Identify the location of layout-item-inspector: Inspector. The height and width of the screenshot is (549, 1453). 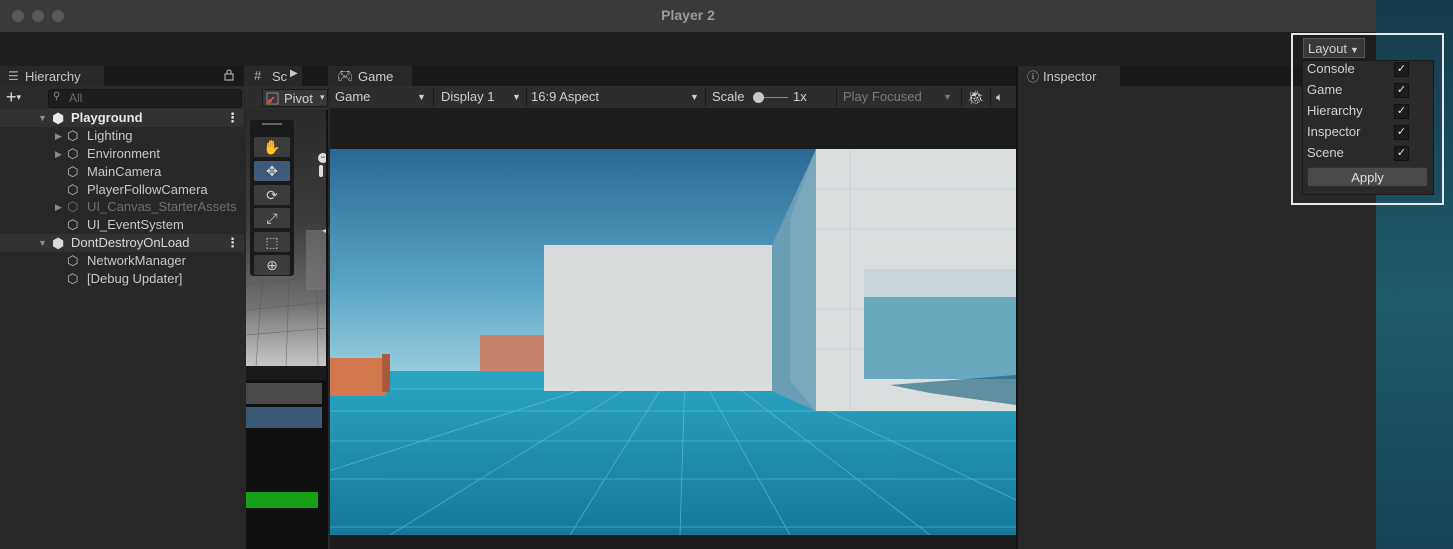
(1333, 132).